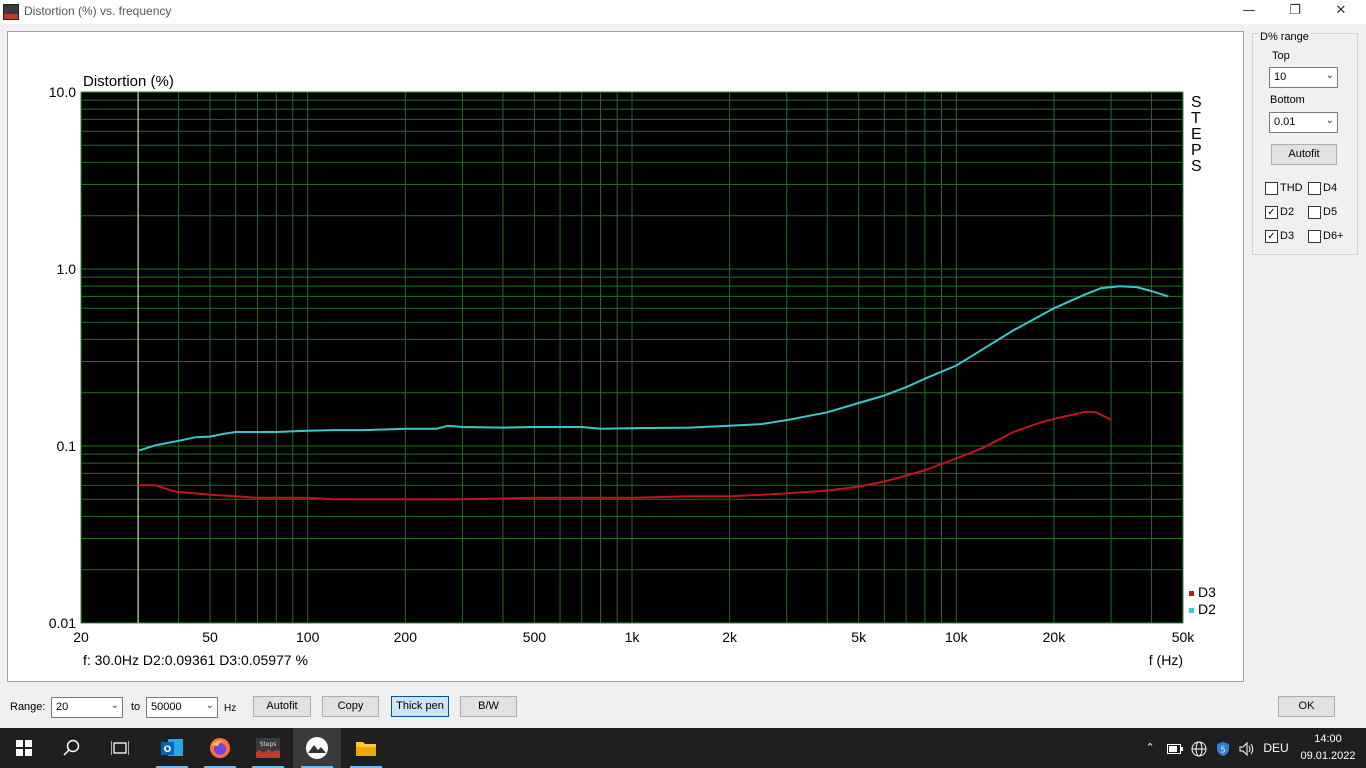 The image size is (1366, 768). I want to click on title-bar: Distortion (%) vs. frequency — ❐ ✕, so click(683, 12).